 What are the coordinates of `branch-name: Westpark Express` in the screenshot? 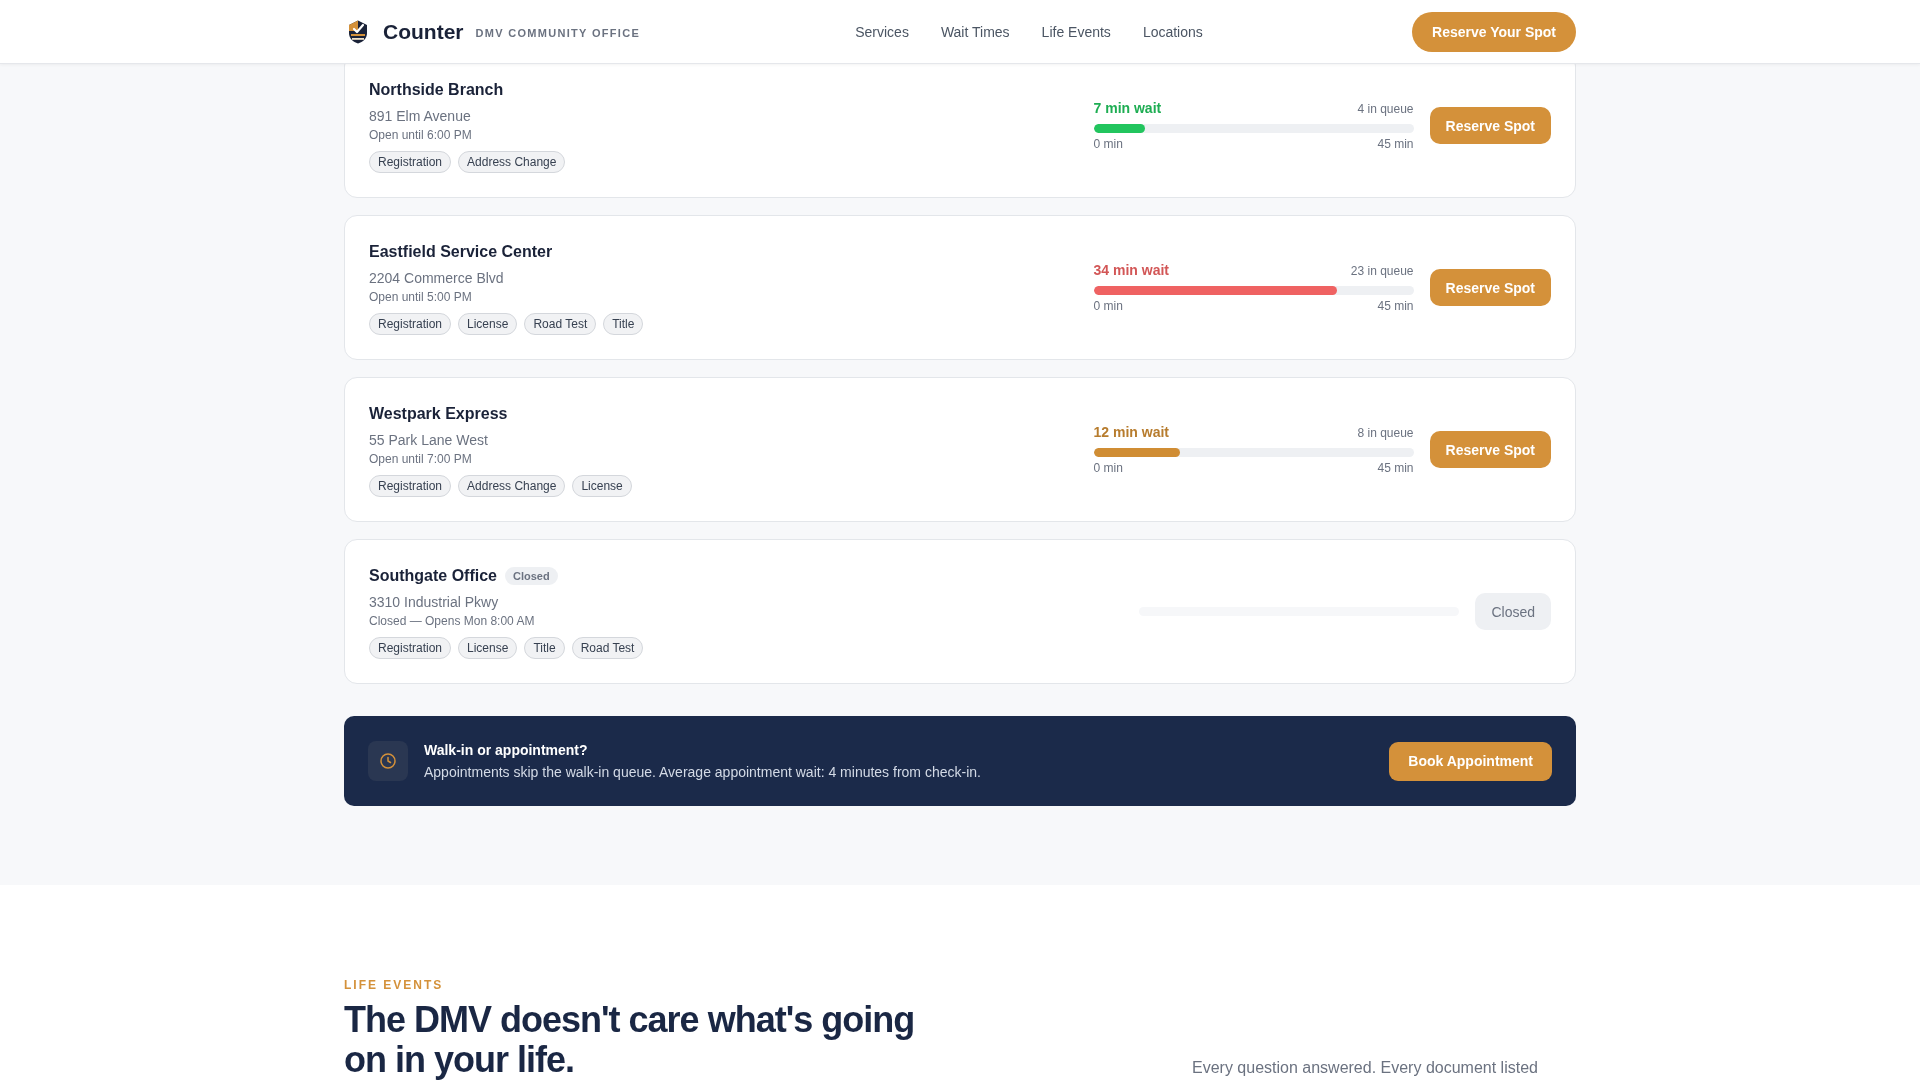 It's located at (438, 413).